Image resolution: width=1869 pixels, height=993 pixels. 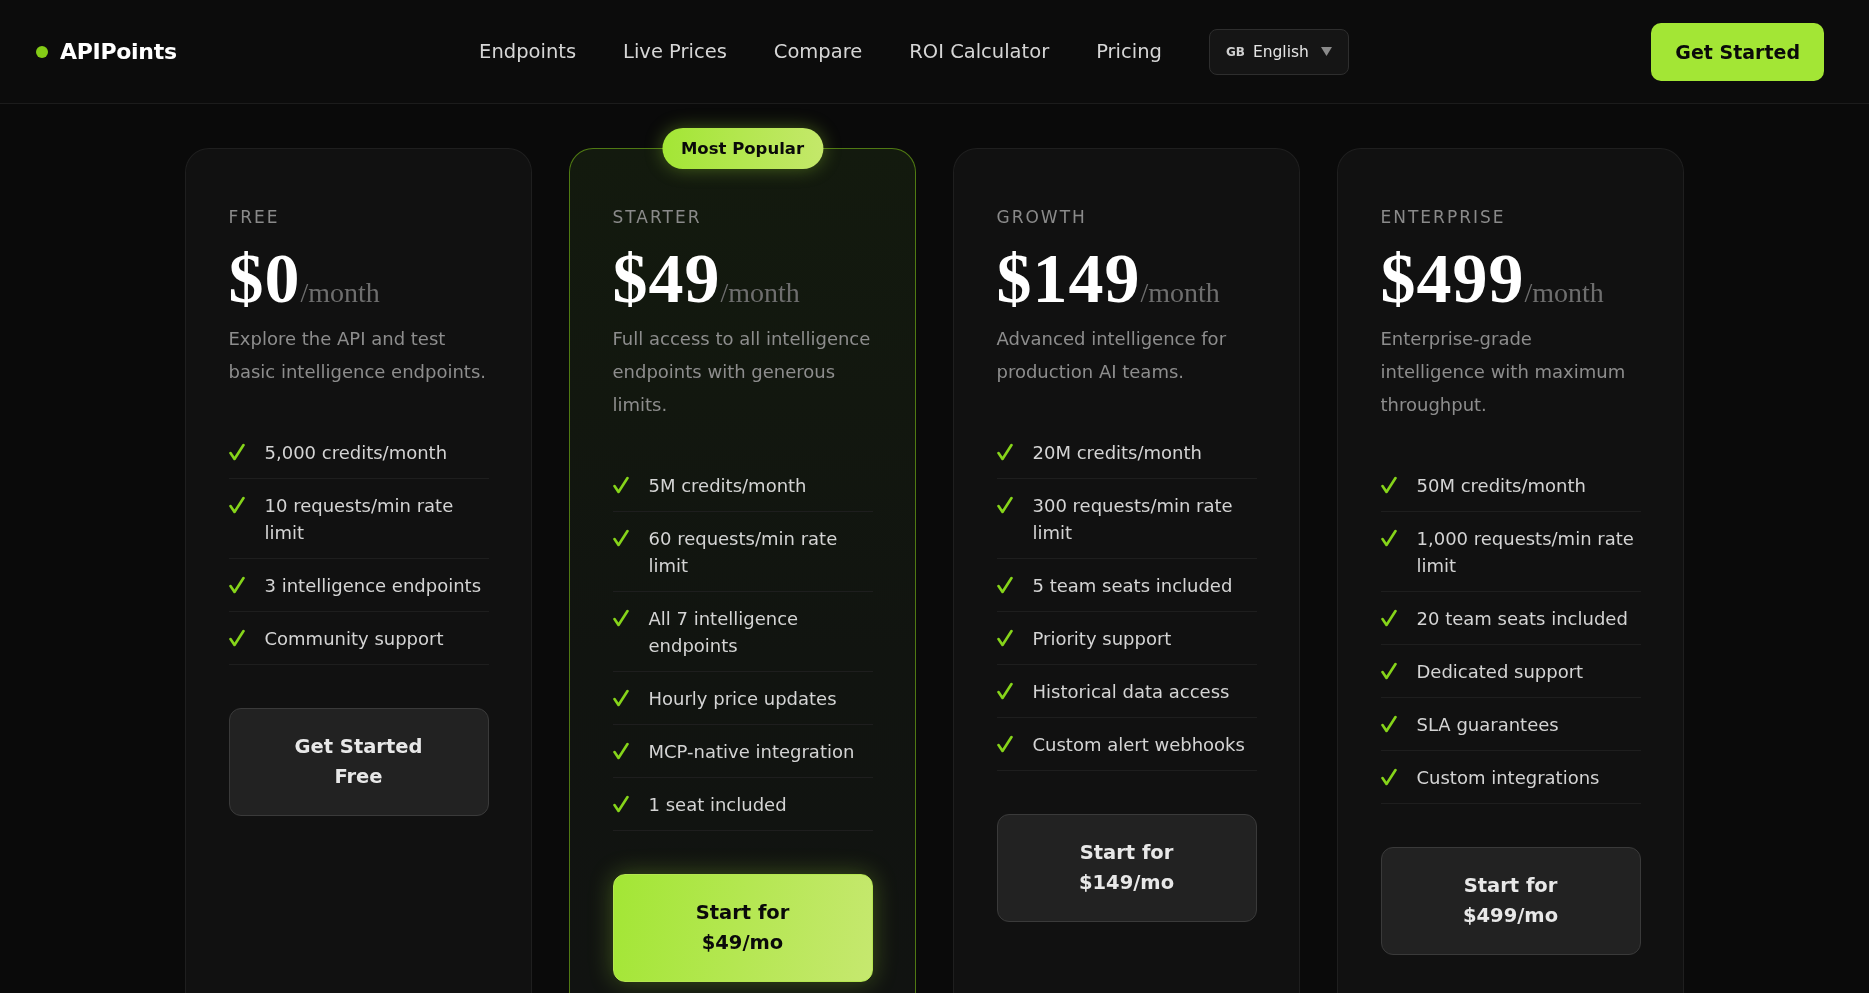 I want to click on nav-link: Endpoints, so click(x=528, y=51).